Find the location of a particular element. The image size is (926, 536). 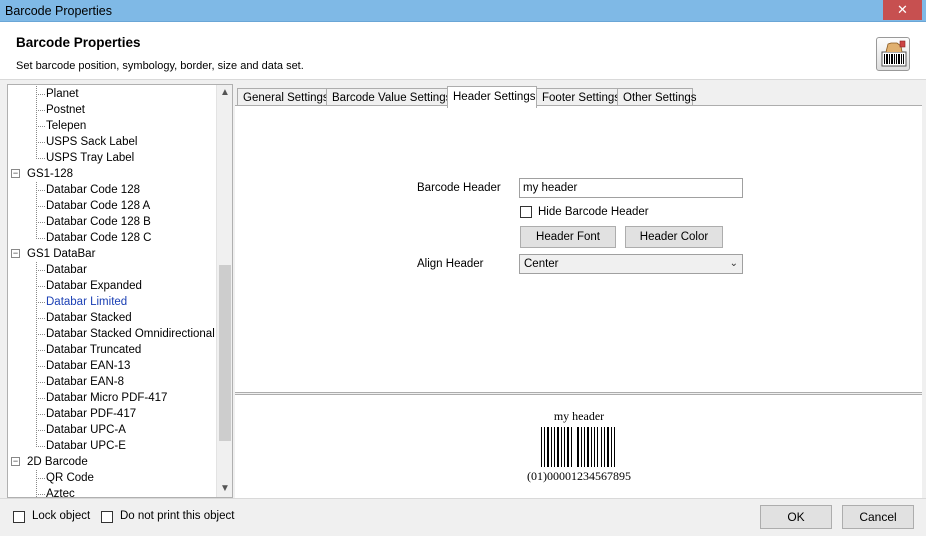

tree-item: Databar Code 128 A is located at coordinates (98, 206).